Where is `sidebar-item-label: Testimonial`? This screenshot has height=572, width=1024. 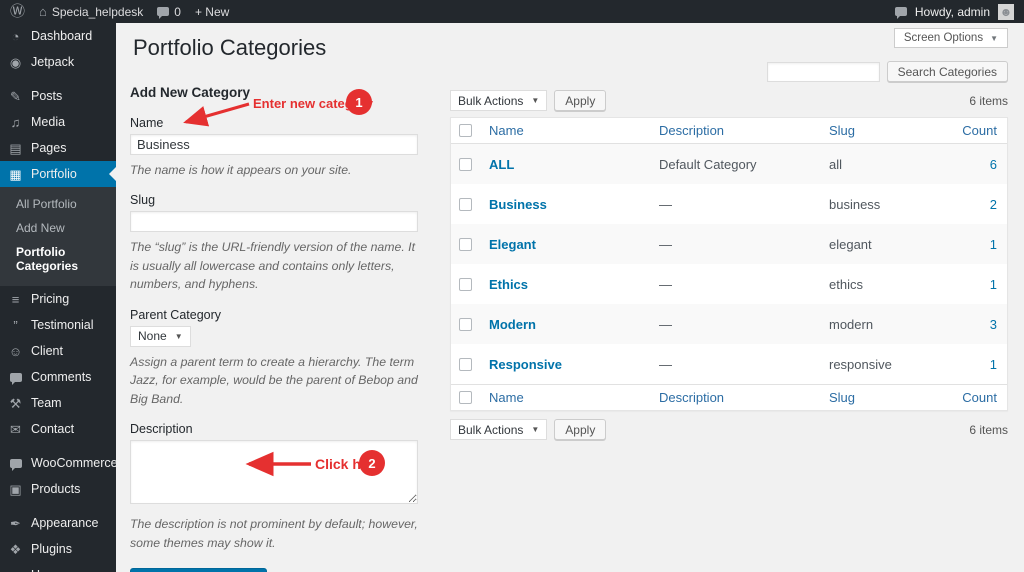
sidebar-item-label: Testimonial is located at coordinates (62, 325).